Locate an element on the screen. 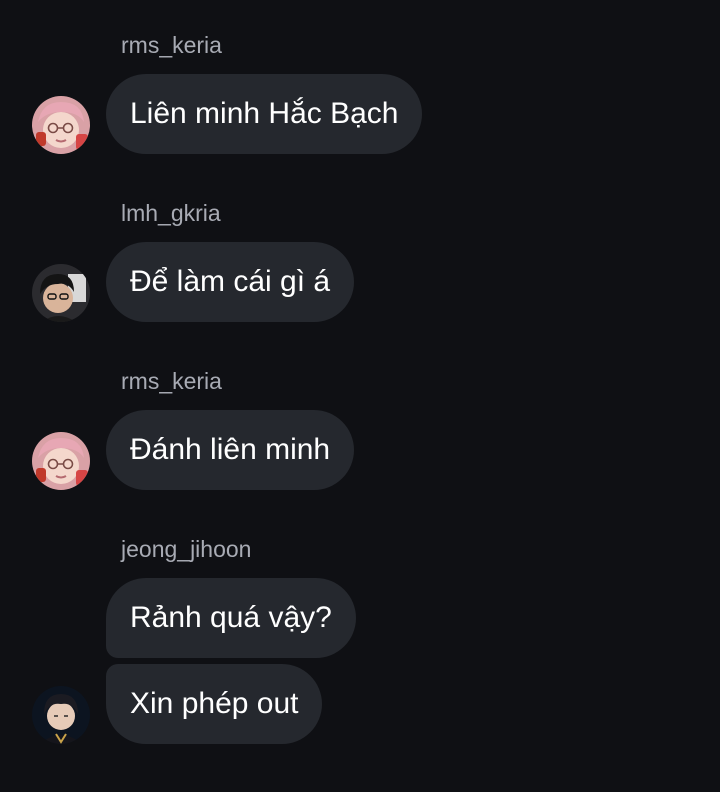 The width and height of the screenshot is (720, 792). scroll-fade-edge is located at coordinates (360, 780).